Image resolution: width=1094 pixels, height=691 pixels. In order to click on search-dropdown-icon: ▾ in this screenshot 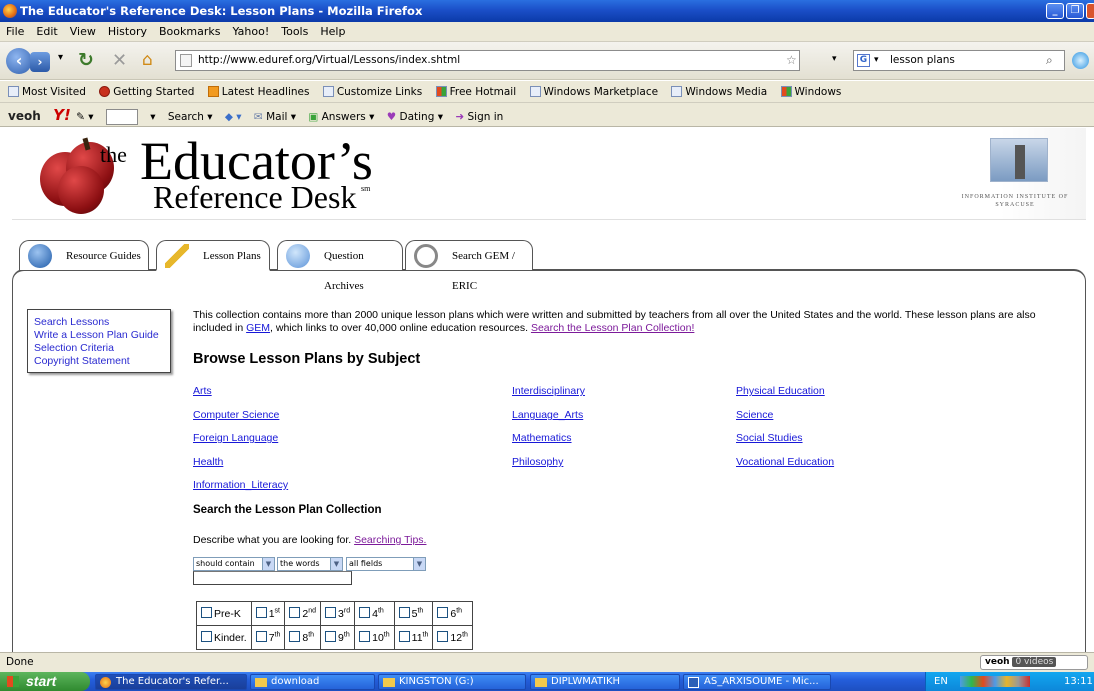, I will do `click(152, 117)`.